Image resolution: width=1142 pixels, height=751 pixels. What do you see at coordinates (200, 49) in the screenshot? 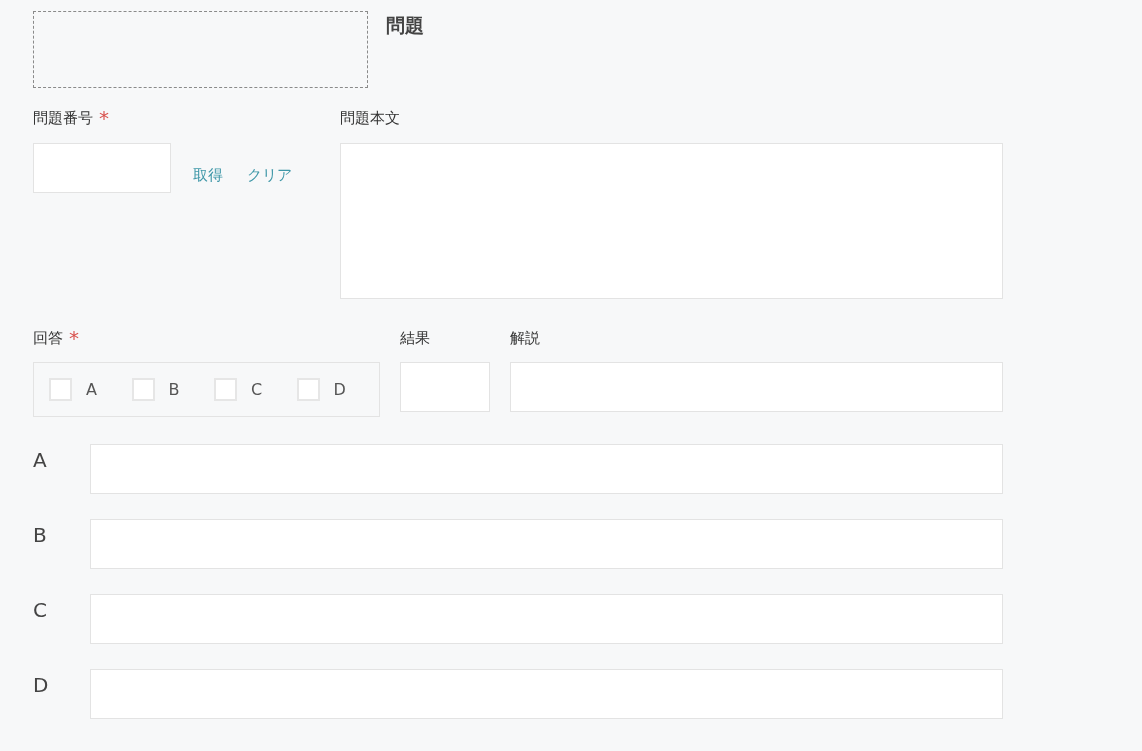
I see `drop-area` at bounding box center [200, 49].